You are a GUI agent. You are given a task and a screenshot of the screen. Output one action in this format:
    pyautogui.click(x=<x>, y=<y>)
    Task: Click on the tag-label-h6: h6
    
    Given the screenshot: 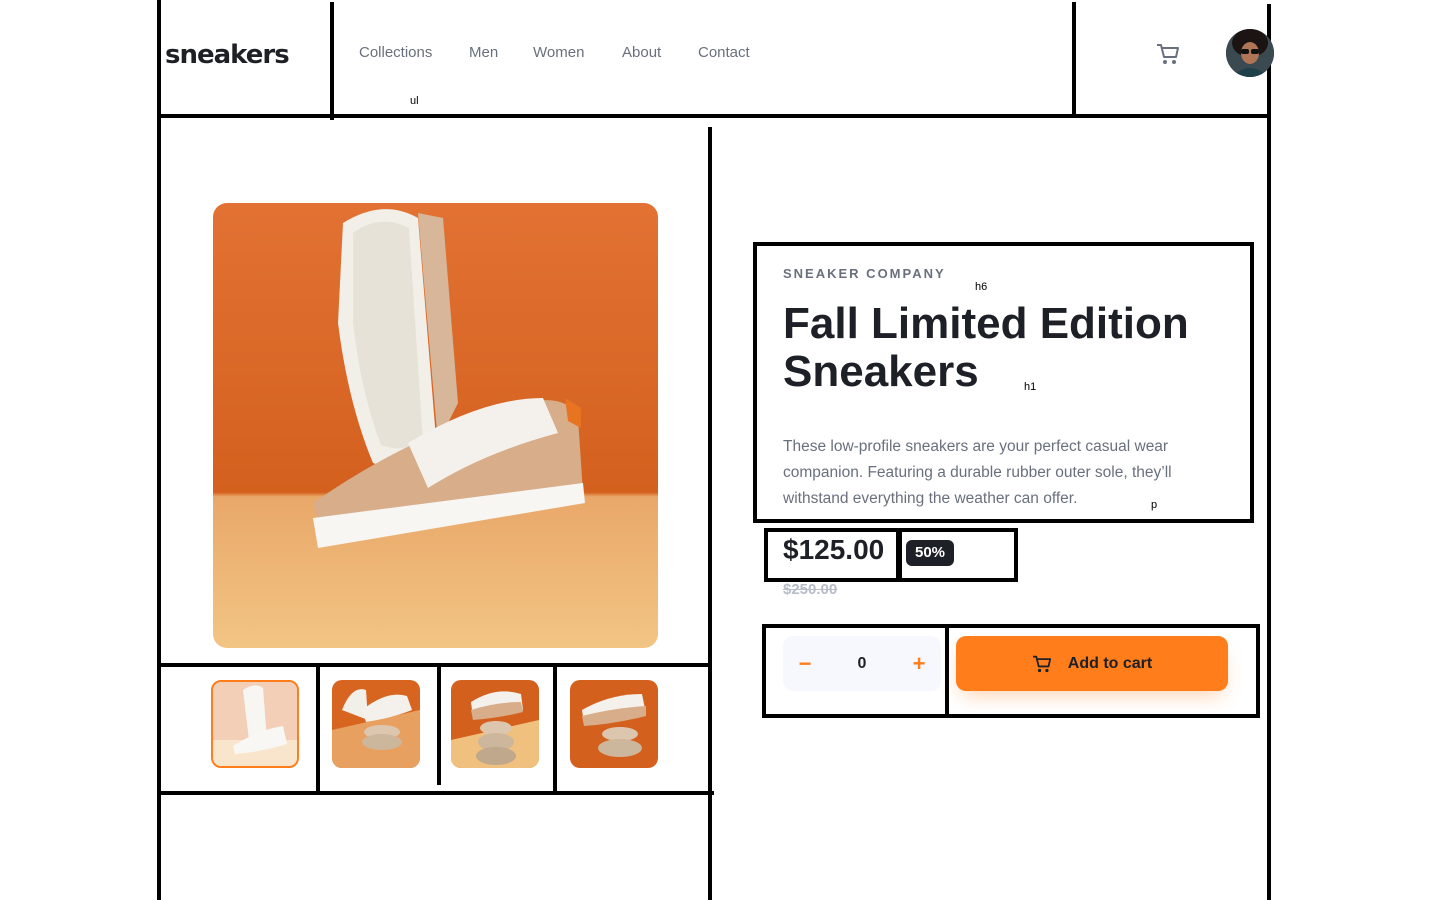 What is the action you would take?
    pyautogui.click(x=981, y=287)
    